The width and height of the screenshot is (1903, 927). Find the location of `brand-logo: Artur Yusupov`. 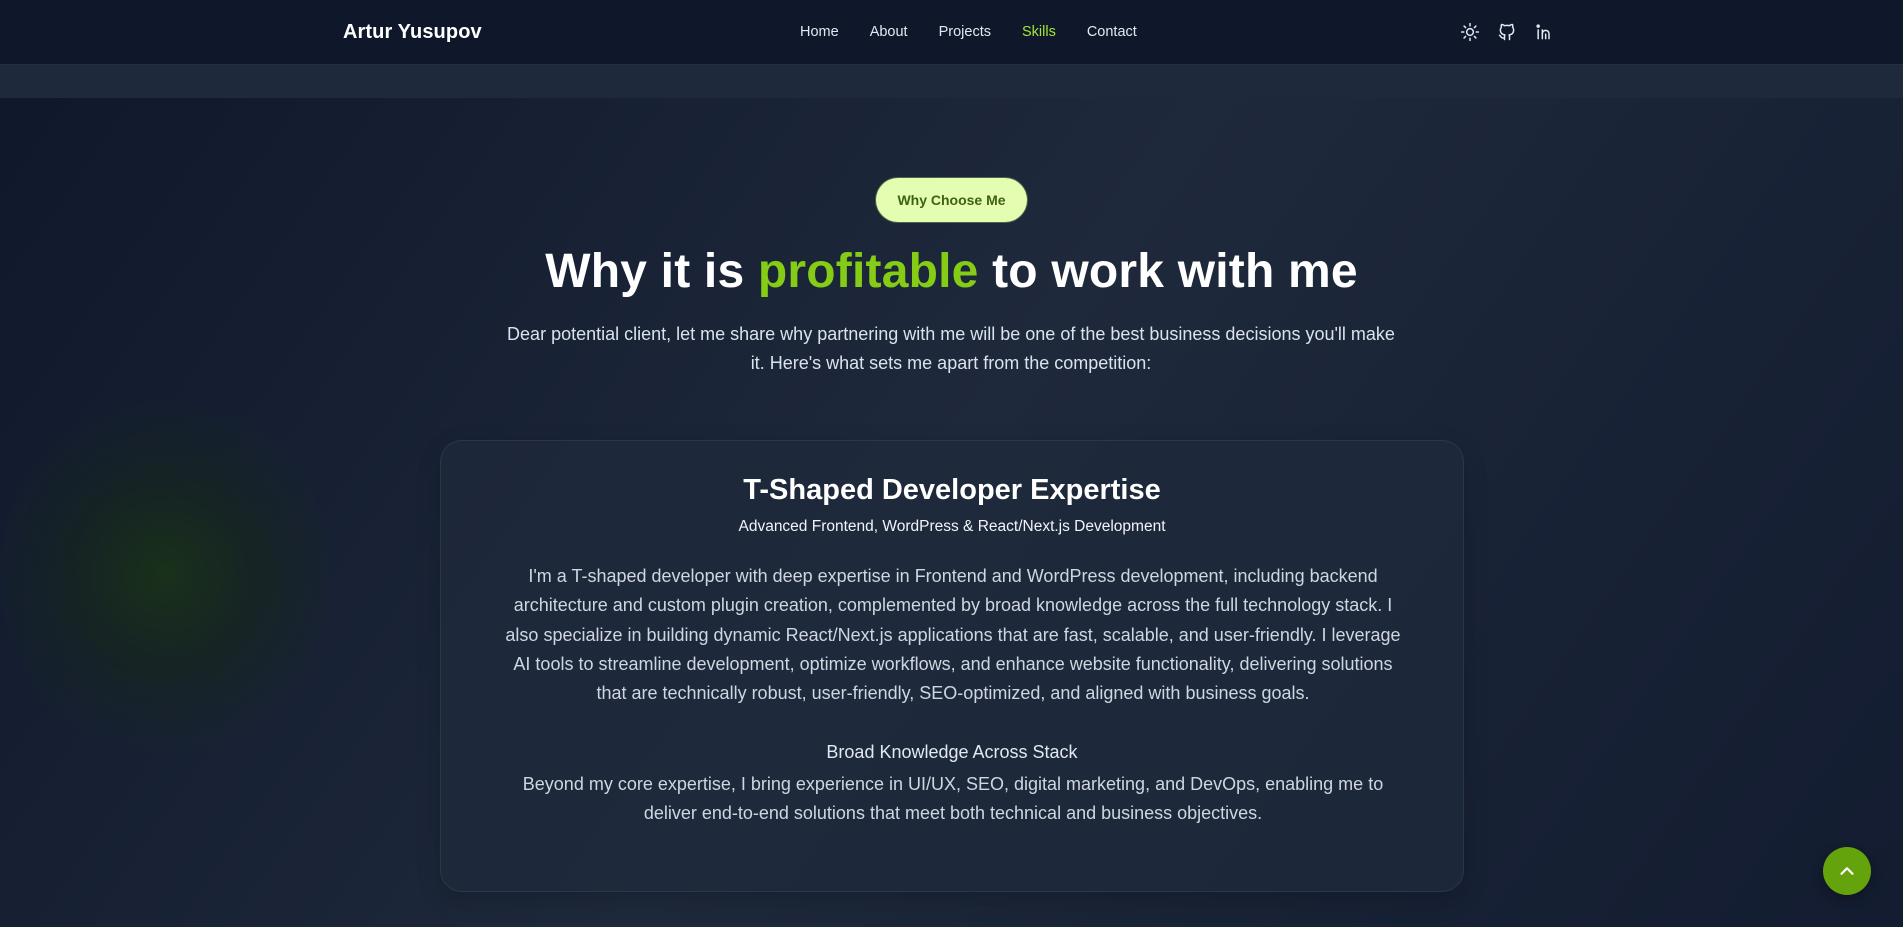

brand-logo: Artur Yusupov is located at coordinates (412, 32).